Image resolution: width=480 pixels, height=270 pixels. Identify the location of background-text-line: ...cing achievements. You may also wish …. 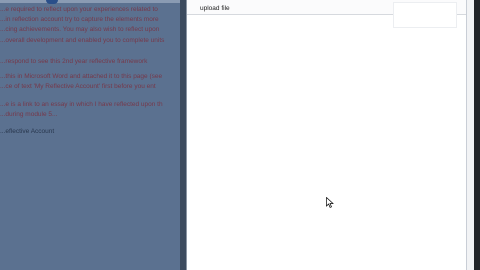
(80, 29).